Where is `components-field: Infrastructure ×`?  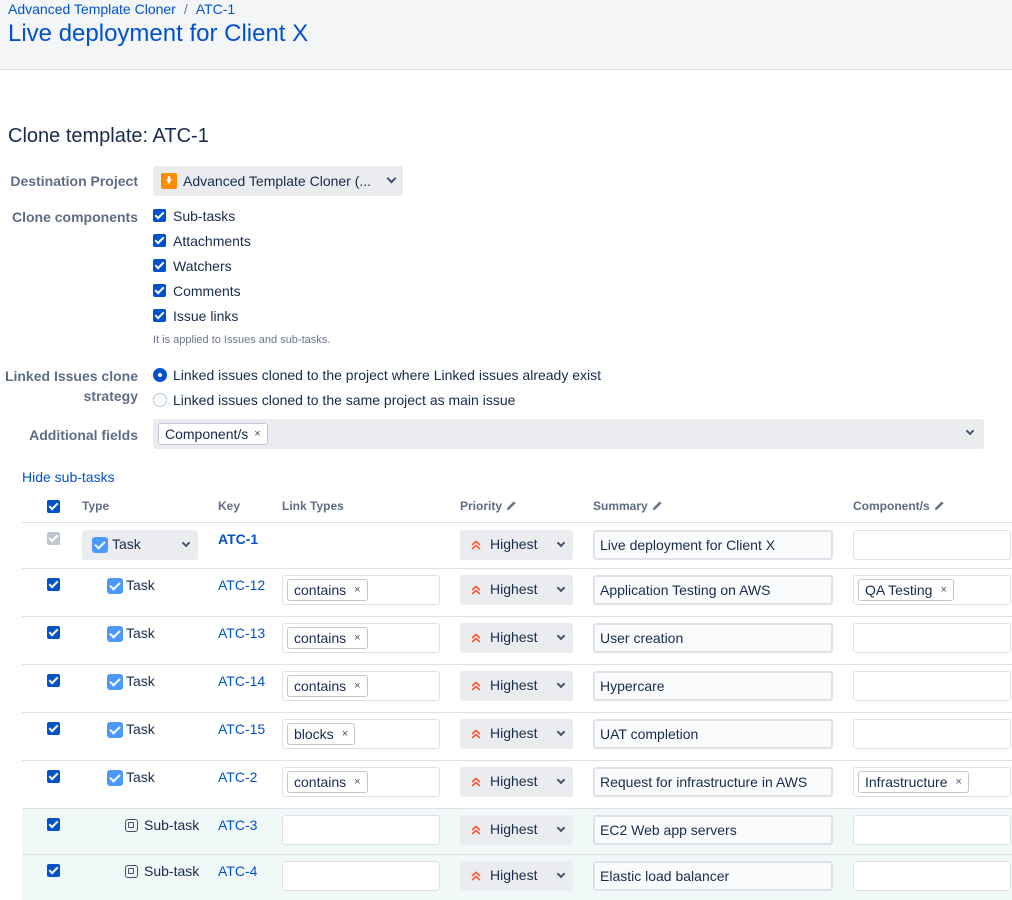 components-field: Infrastructure × is located at coordinates (932, 782).